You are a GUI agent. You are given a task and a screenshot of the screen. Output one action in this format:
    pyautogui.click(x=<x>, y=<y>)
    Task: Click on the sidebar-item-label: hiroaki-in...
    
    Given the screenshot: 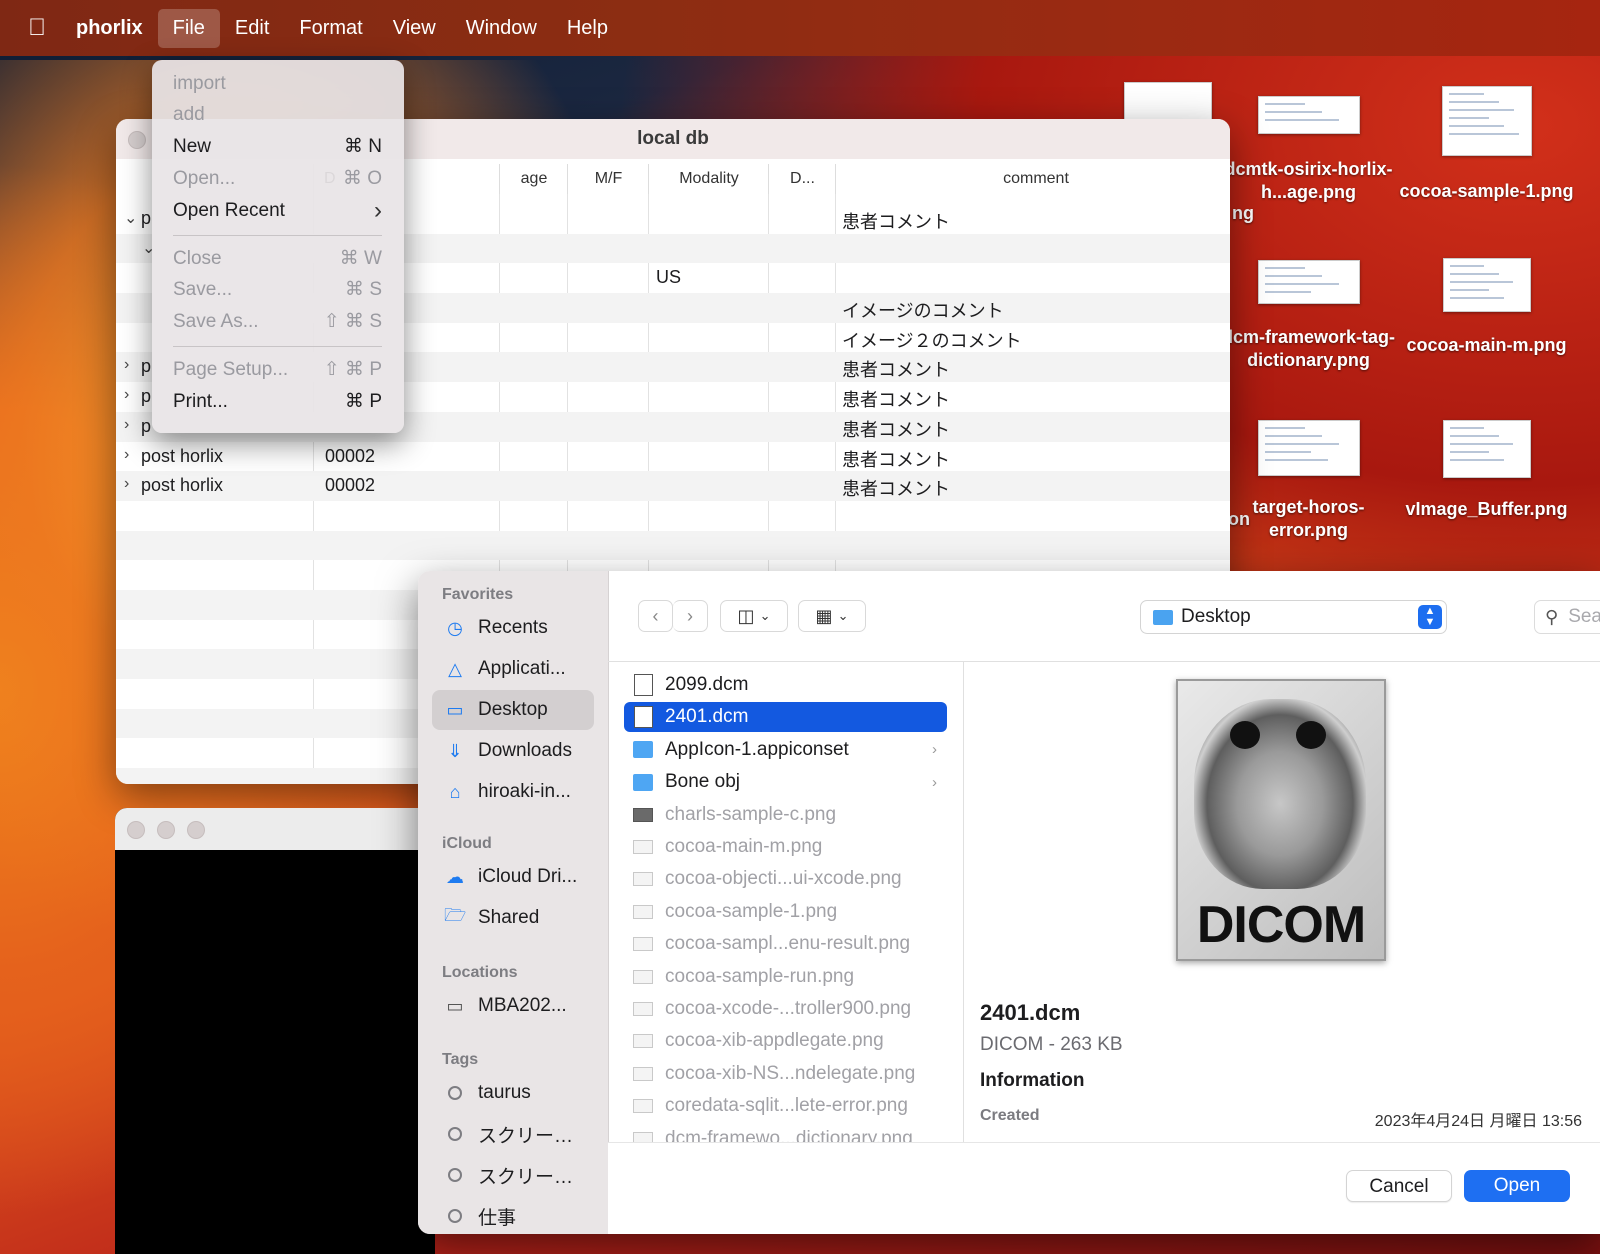 What is the action you would take?
    pyautogui.click(x=524, y=791)
    